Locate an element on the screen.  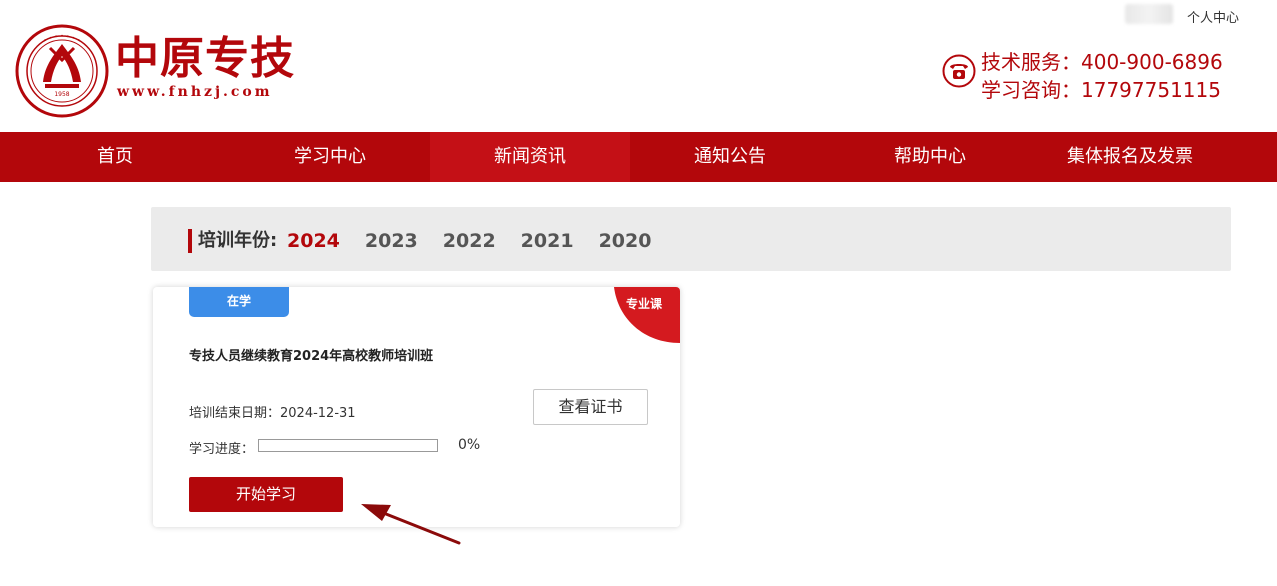
logo-text: 中原专技 is located at coordinates (205, 59).